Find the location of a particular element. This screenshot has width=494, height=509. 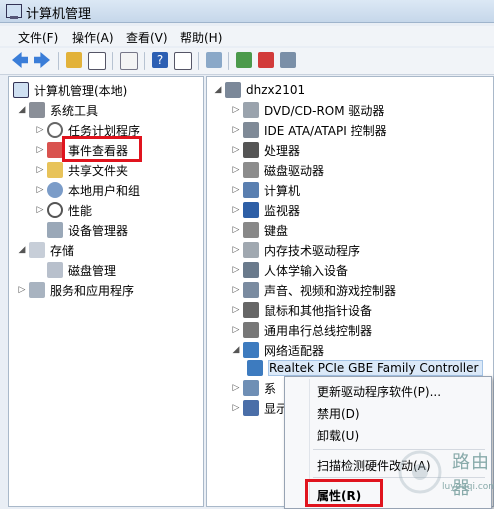

device-category: ▷ DVD/CD-ROM 驱动器 is located at coordinates (307, 110).